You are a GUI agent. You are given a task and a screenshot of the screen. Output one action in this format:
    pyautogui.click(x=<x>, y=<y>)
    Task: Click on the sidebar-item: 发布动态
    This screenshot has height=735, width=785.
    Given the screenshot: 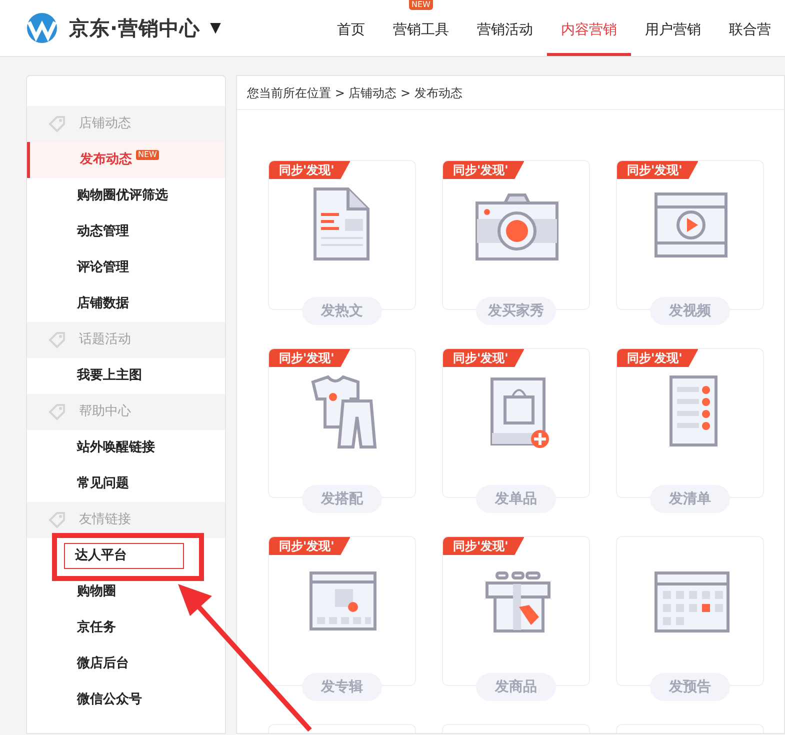 What is the action you would take?
    pyautogui.click(x=106, y=160)
    